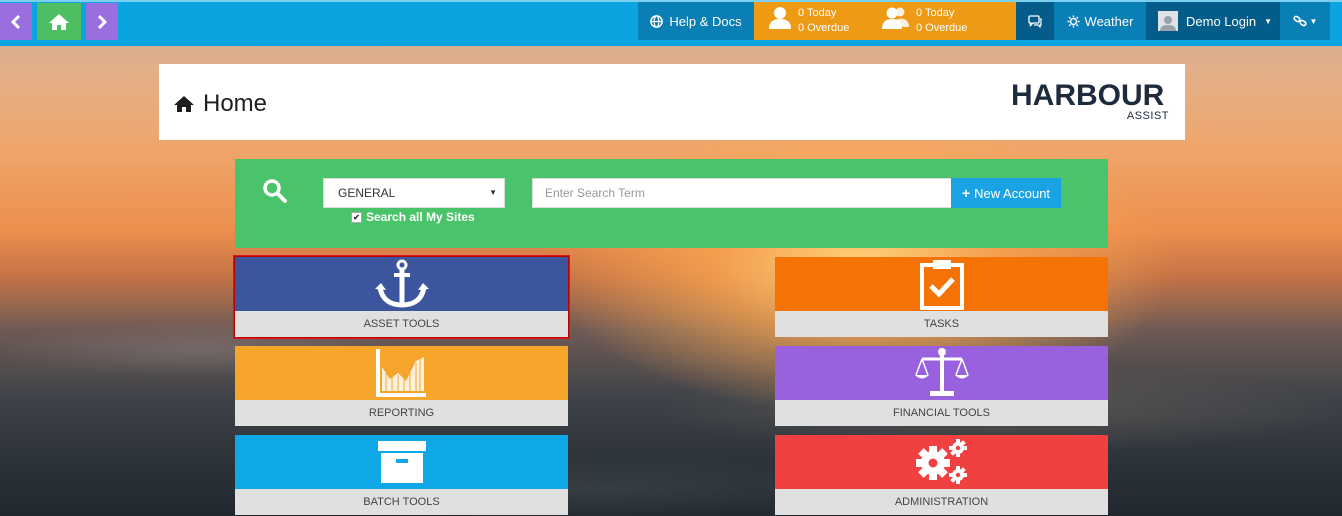 The width and height of the screenshot is (1342, 516). I want to click on user-name: Demo Login, so click(1221, 21).